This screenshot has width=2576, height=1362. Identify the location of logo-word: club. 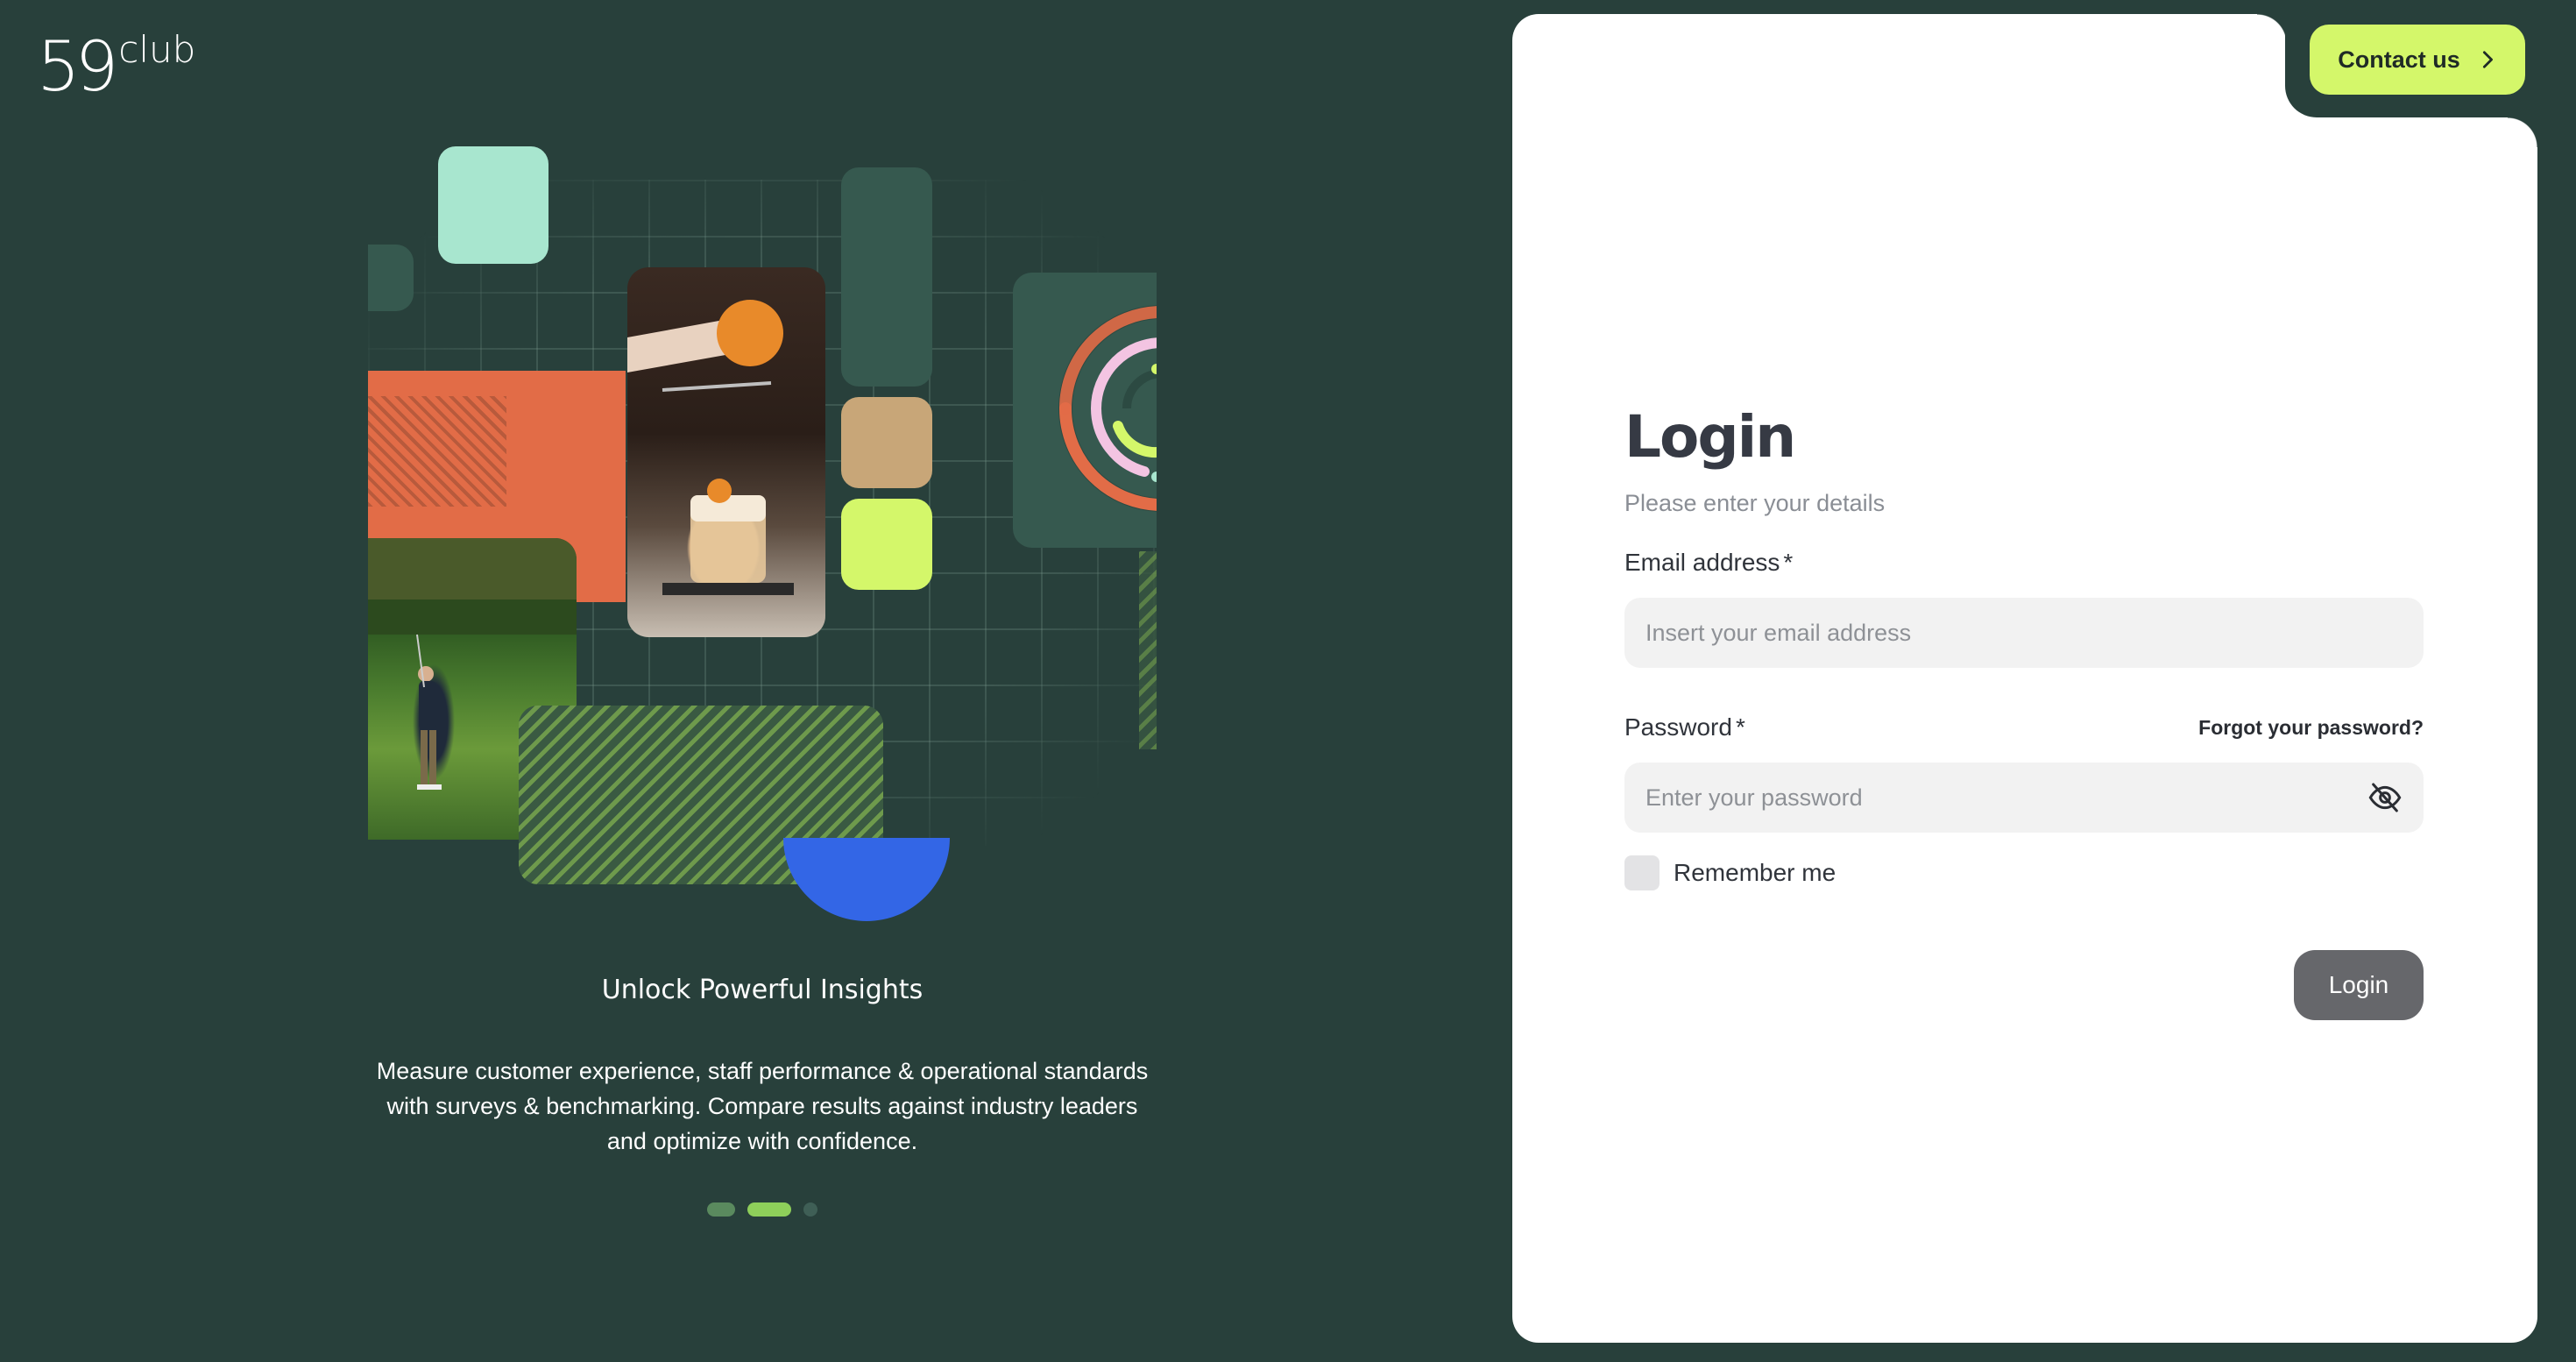
(157, 49).